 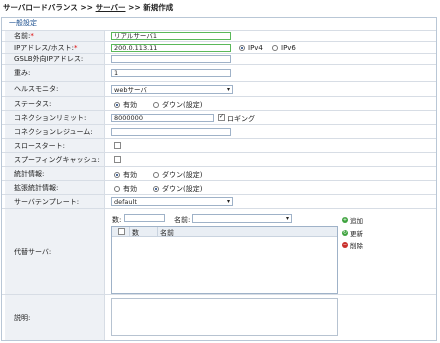 I want to click on row-weight: 重み: 1, so click(x=219, y=72).